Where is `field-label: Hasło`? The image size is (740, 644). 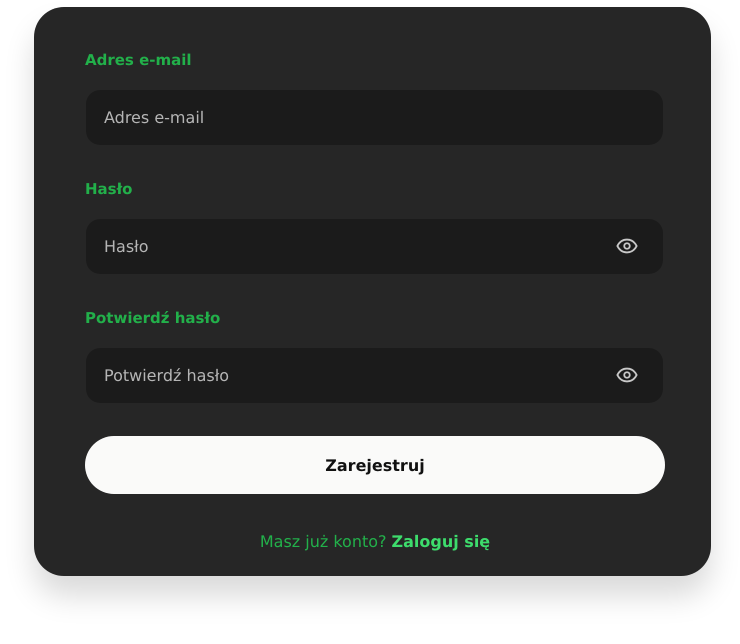
field-label: Hasło is located at coordinates (108, 189).